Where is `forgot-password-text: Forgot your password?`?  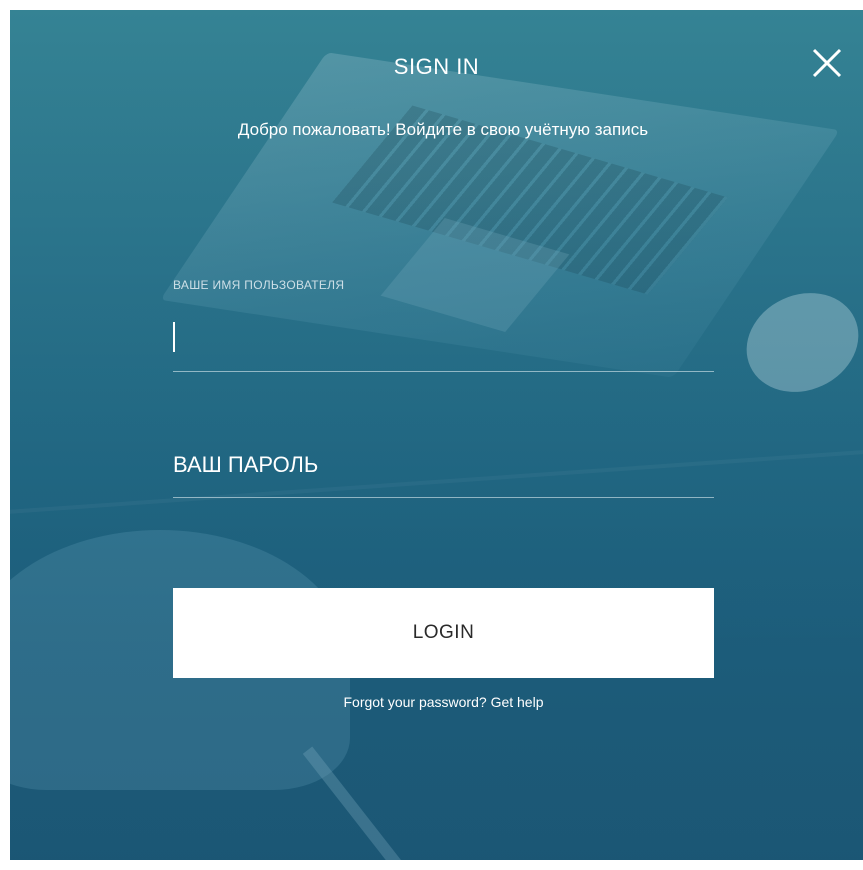 forgot-password-text: Forgot your password? is located at coordinates (415, 702).